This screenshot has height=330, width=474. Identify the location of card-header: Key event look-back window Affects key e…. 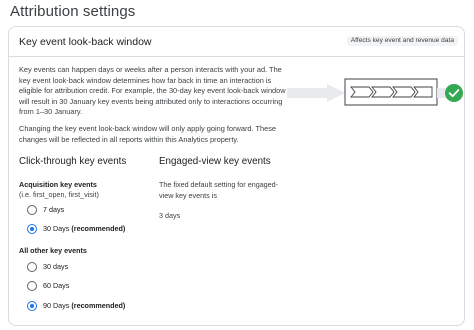
(236, 42).